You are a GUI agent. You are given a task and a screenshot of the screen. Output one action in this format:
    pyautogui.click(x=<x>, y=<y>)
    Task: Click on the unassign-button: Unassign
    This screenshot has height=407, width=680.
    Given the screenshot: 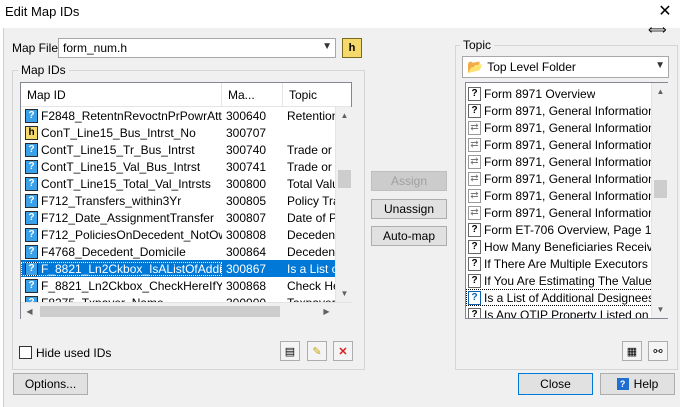 What is the action you would take?
    pyautogui.click(x=409, y=209)
    